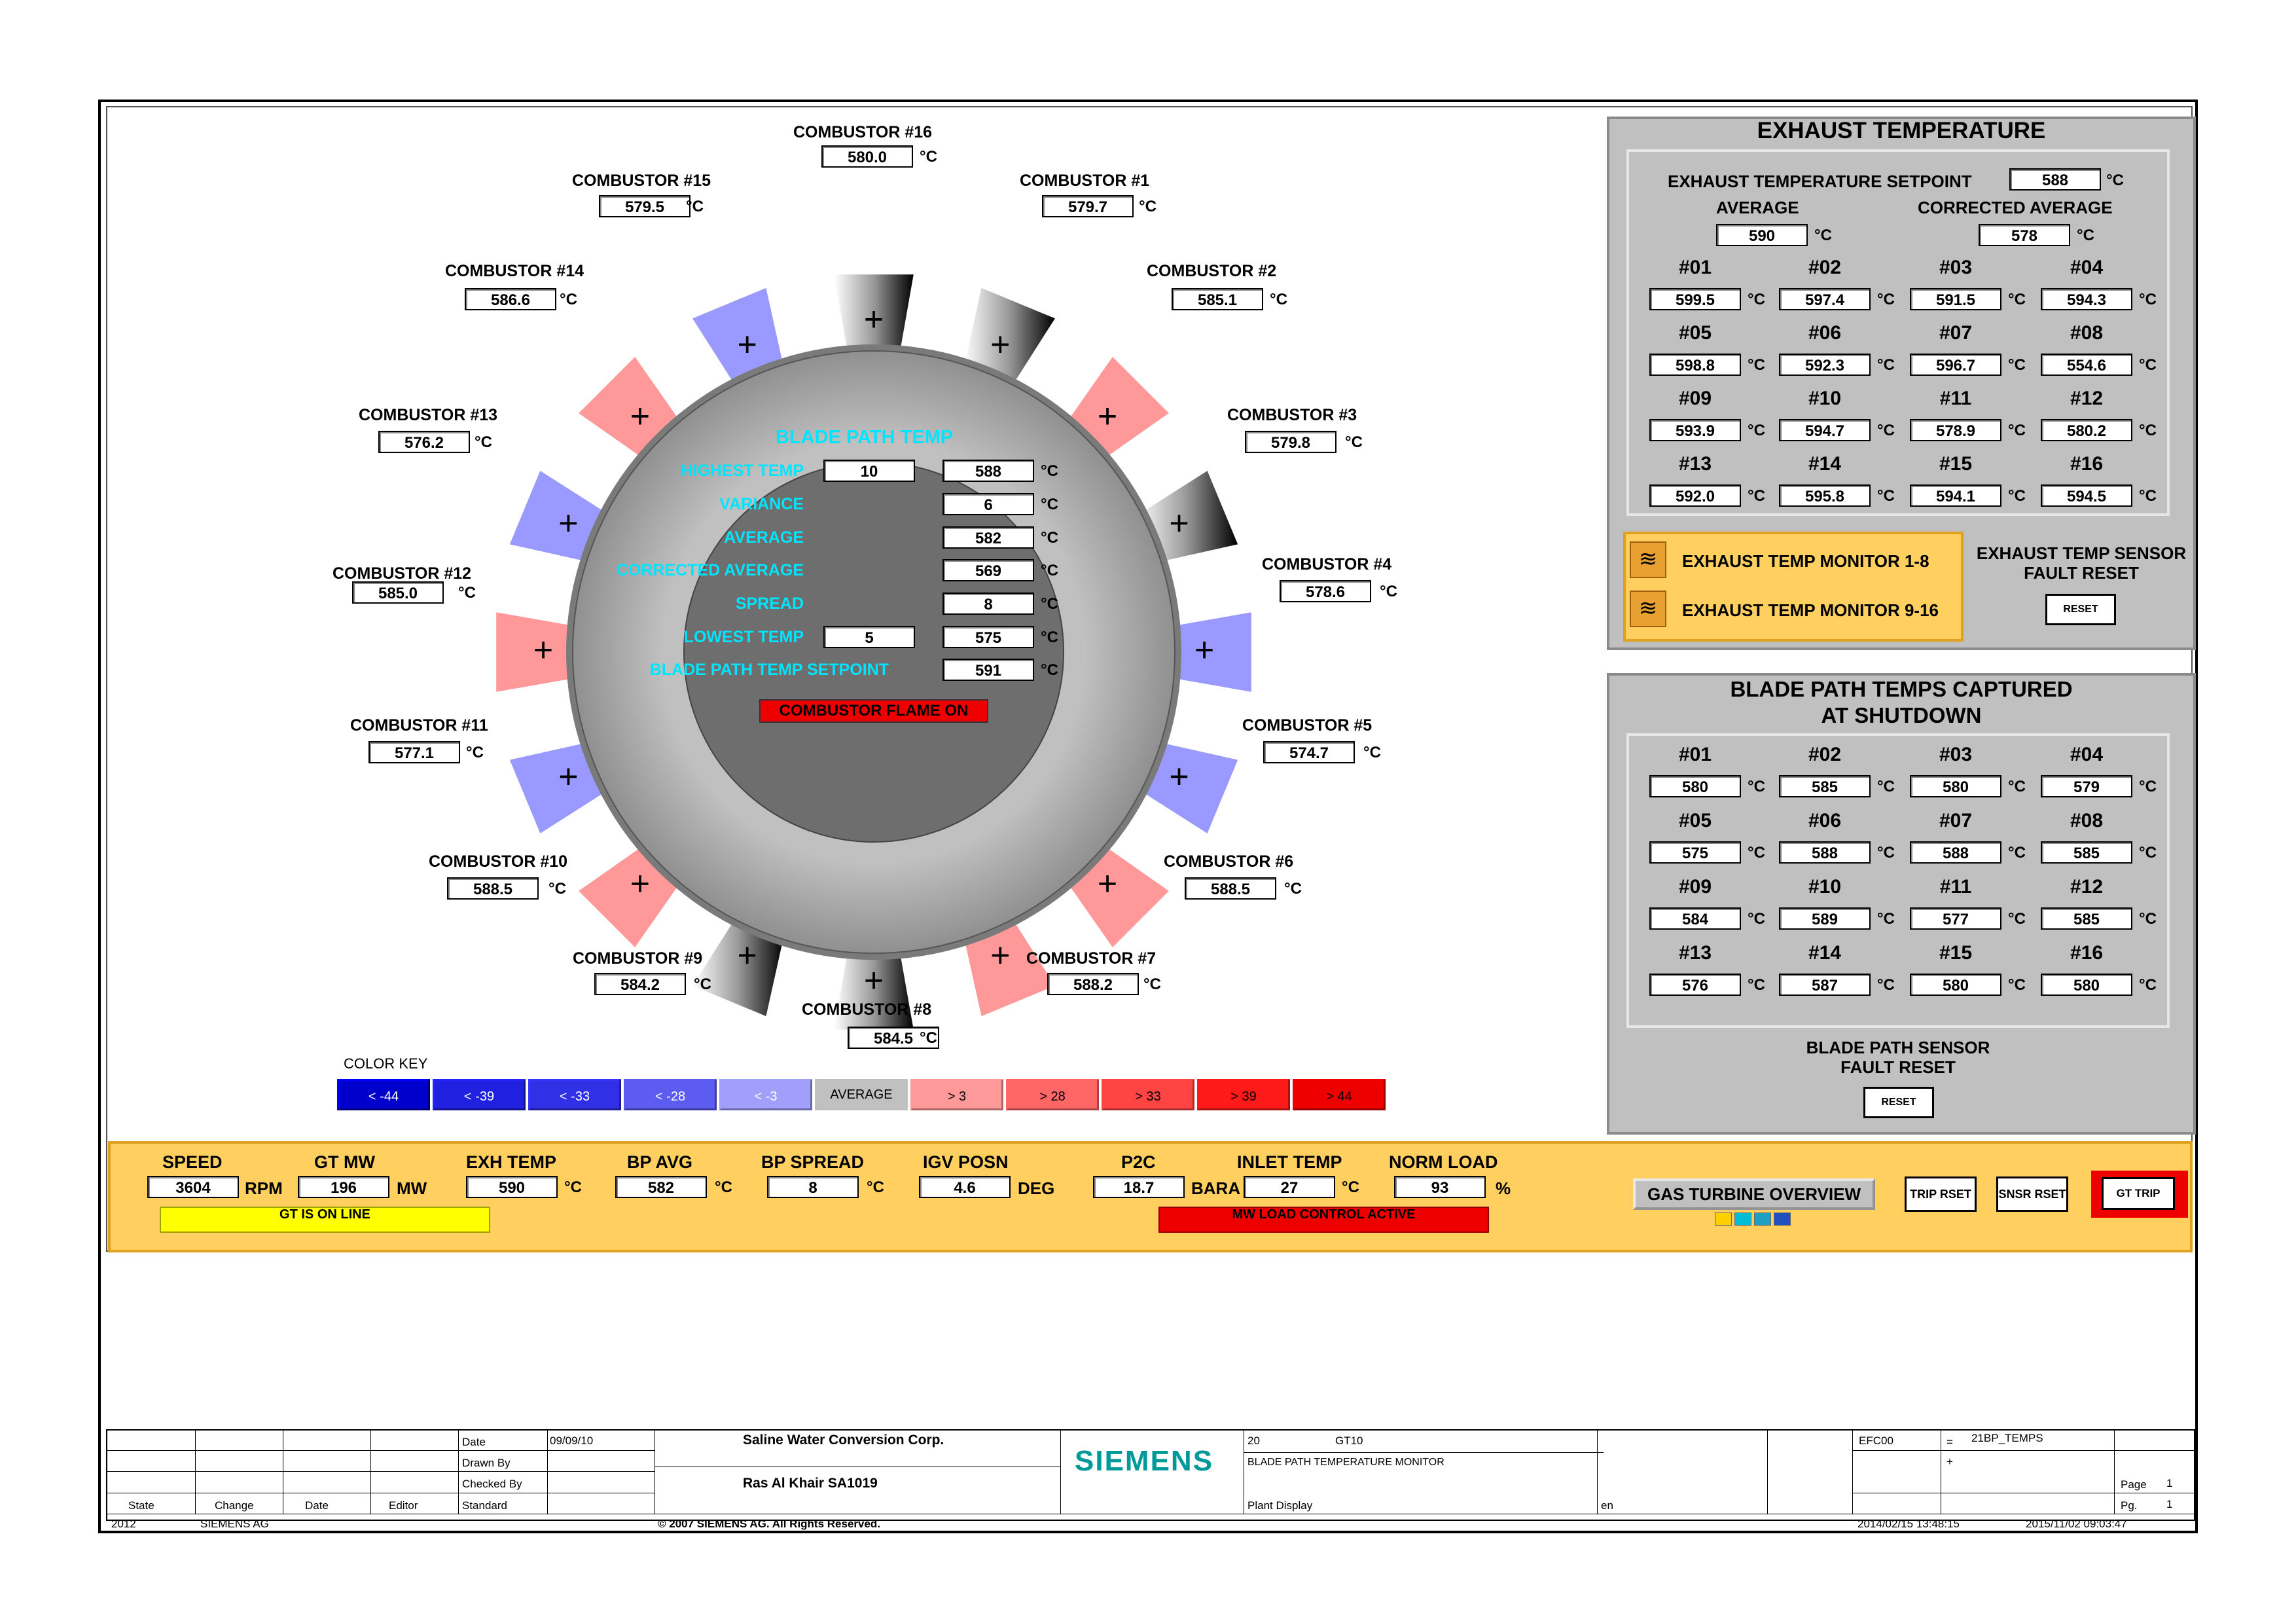  What do you see at coordinates (1443, 1162) in the screenshot?
I see `norm-load-label: NORM LOAD` at bounding box center [1443, 1162].